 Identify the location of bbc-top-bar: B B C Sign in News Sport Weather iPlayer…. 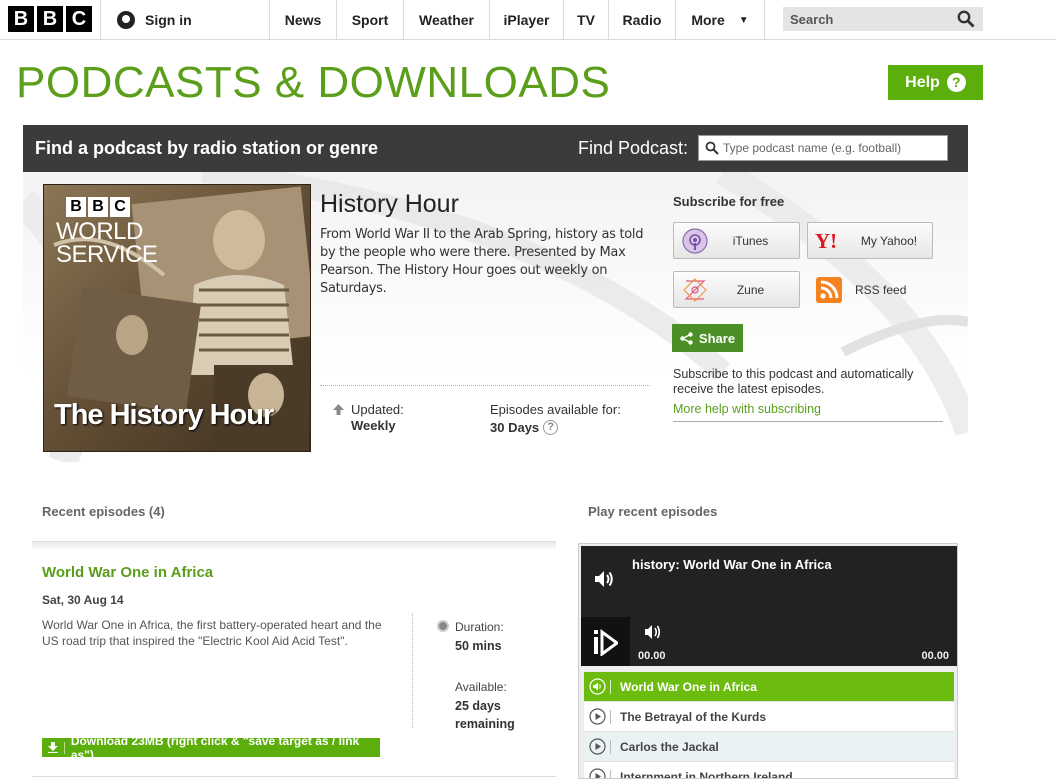
(528, 20).